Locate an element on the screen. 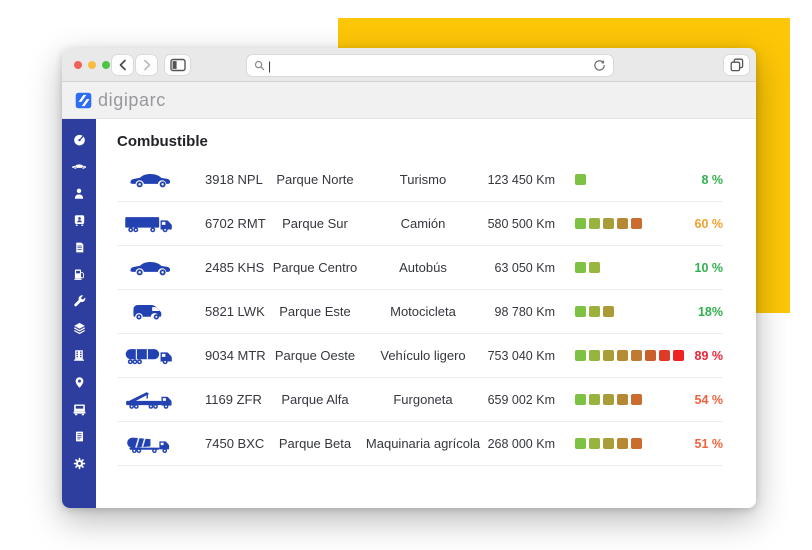  fuel-percentage: 54 % is located at coordinates (709, 399).